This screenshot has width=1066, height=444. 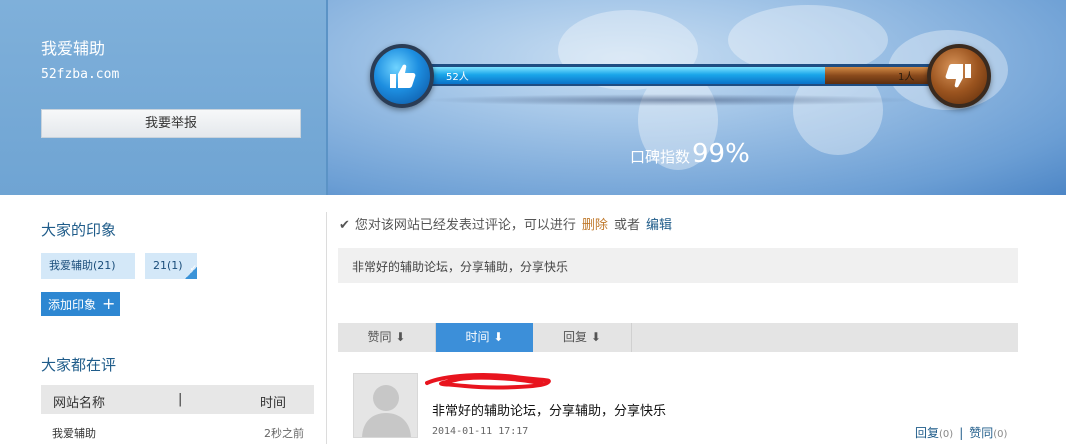 What do you see at coordinates (678, 337) in the screenshot?
I see `sort-tabs: 赞同 ⬇ 时间 ⬇ 回复 ⬇` at bounding box center [678, 337].